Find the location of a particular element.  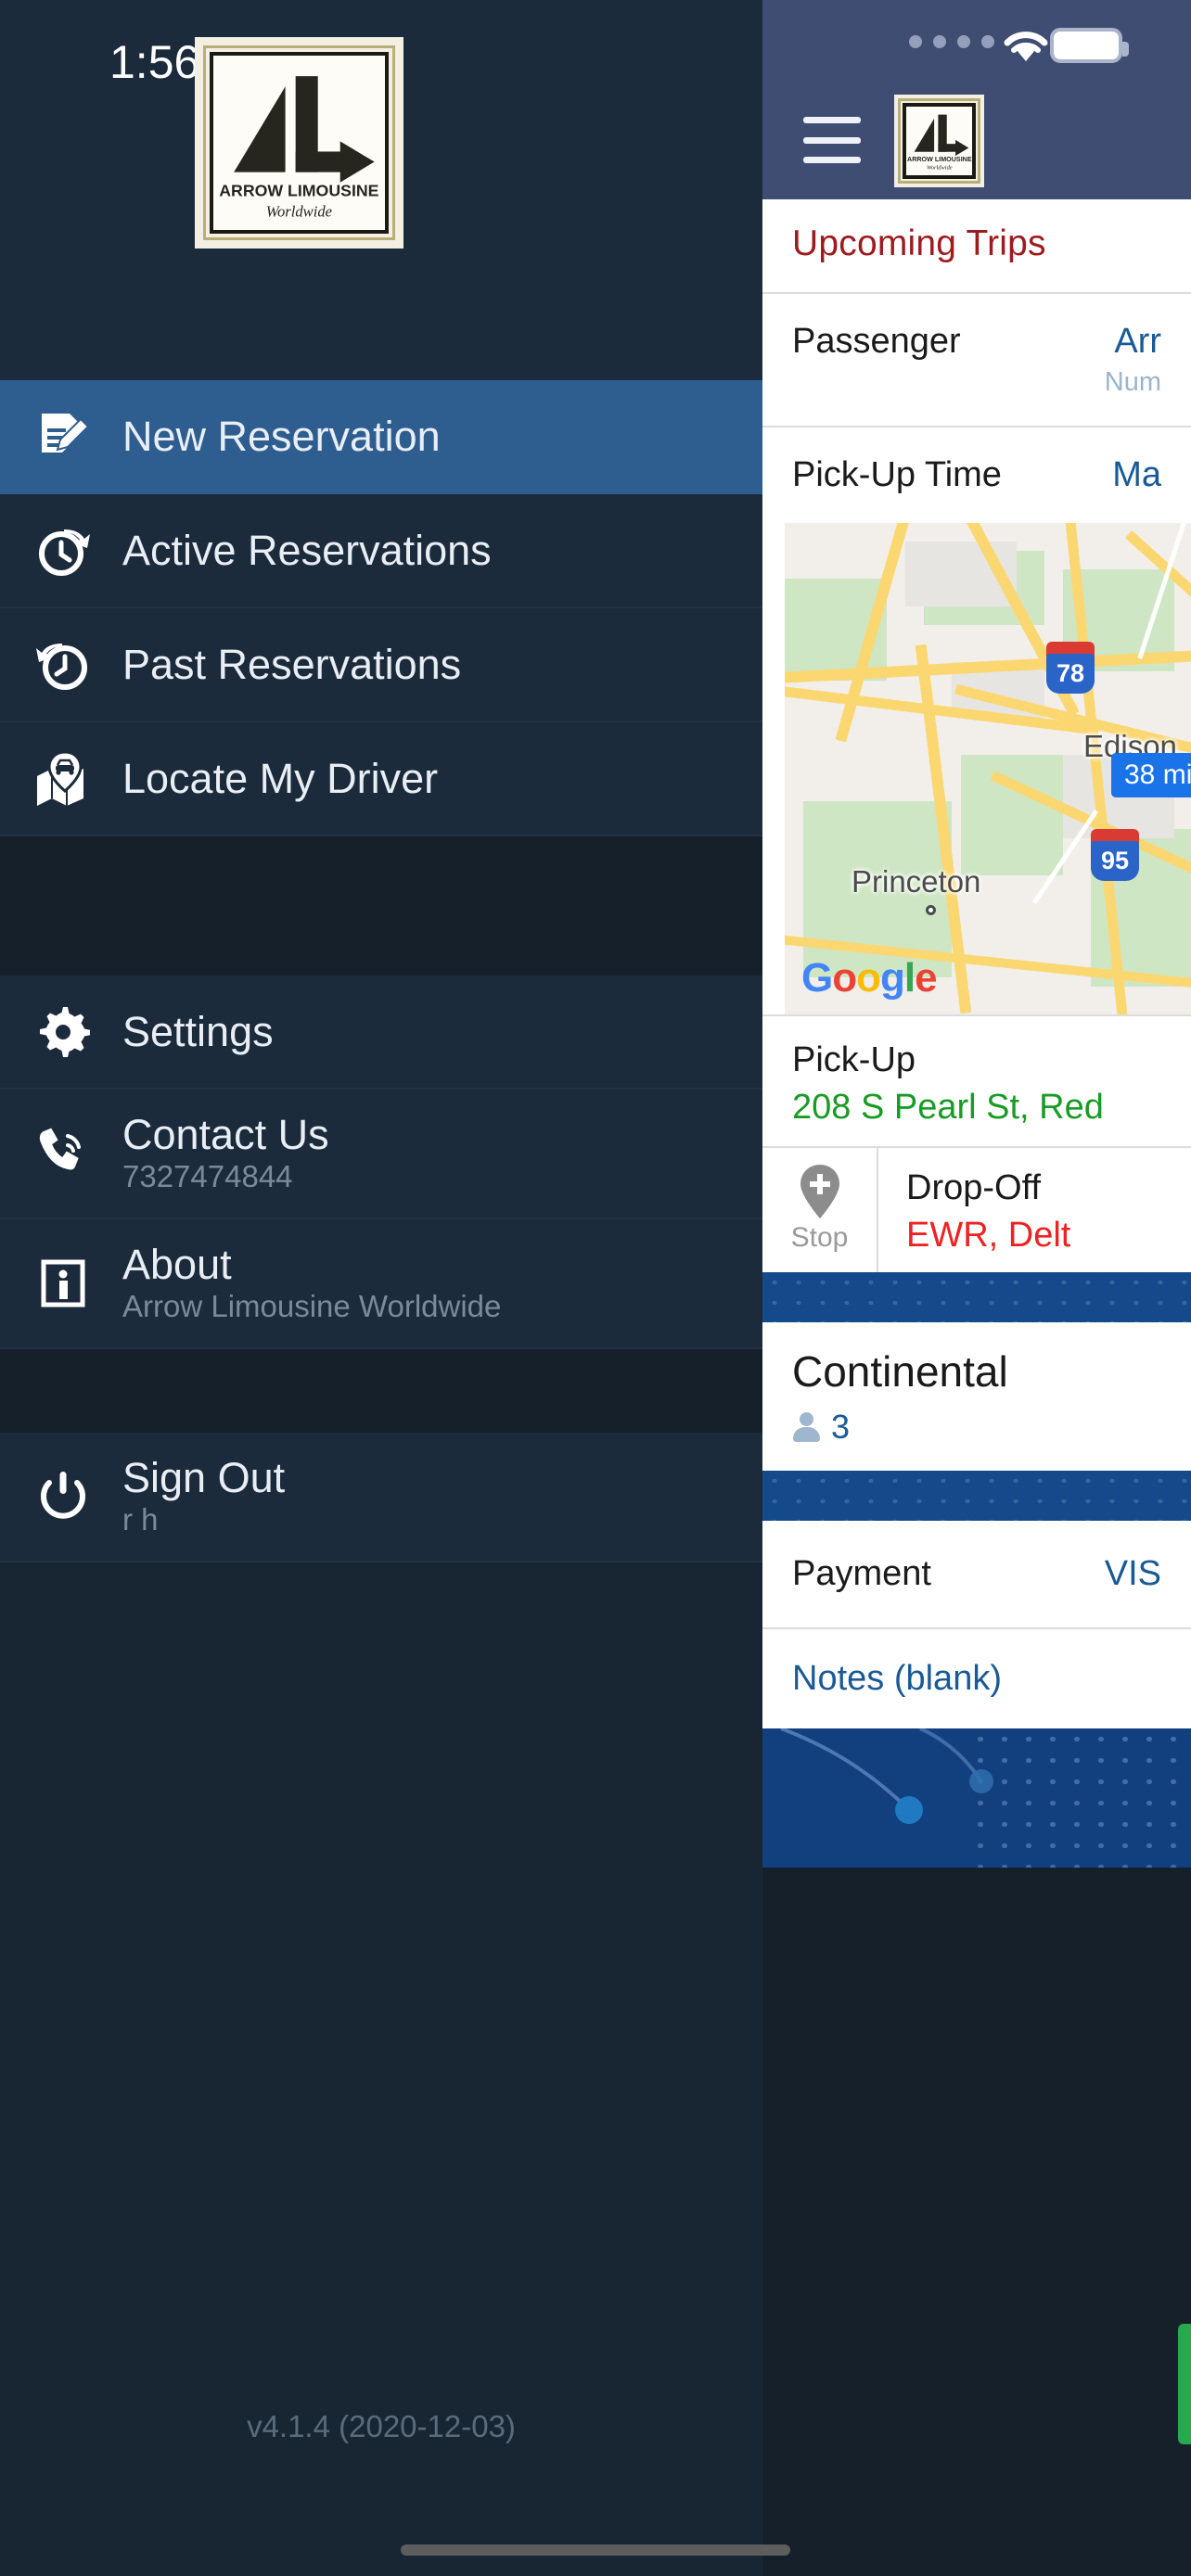

pickup-time-row: Pick-Up Time Ma is located at coordinates (977, 475).